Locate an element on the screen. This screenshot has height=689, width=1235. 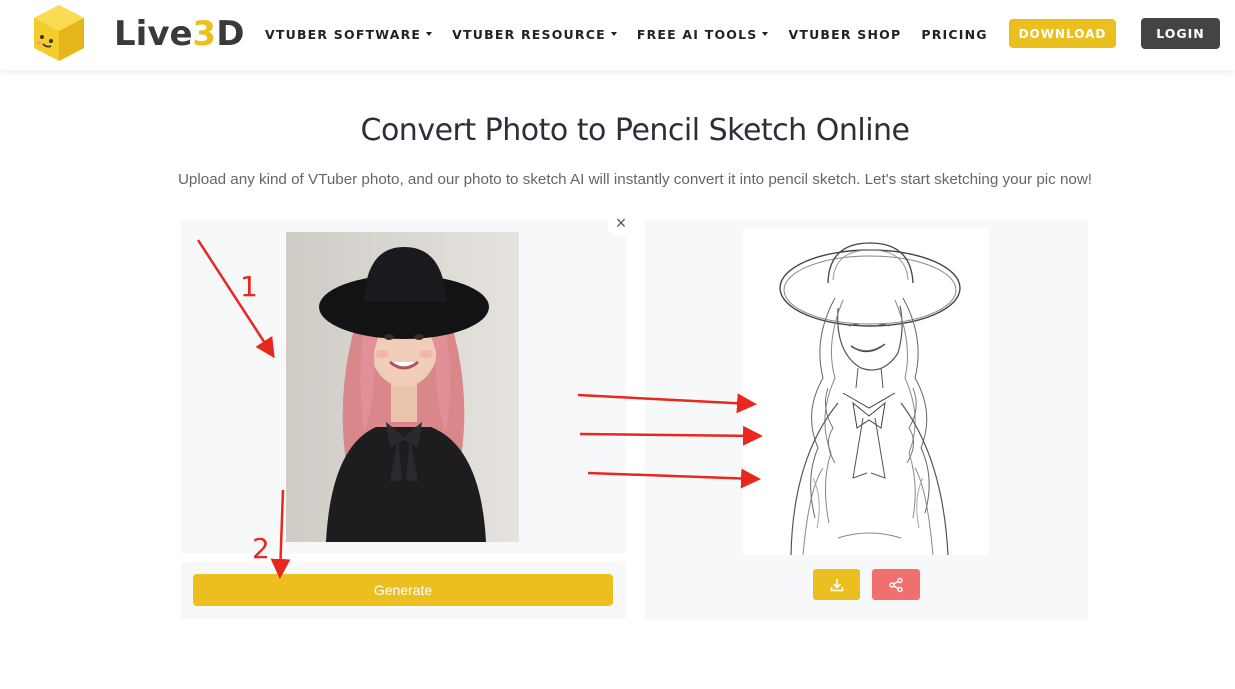
download-button: DOWNLOAD is located at coordinates (1062, 33).